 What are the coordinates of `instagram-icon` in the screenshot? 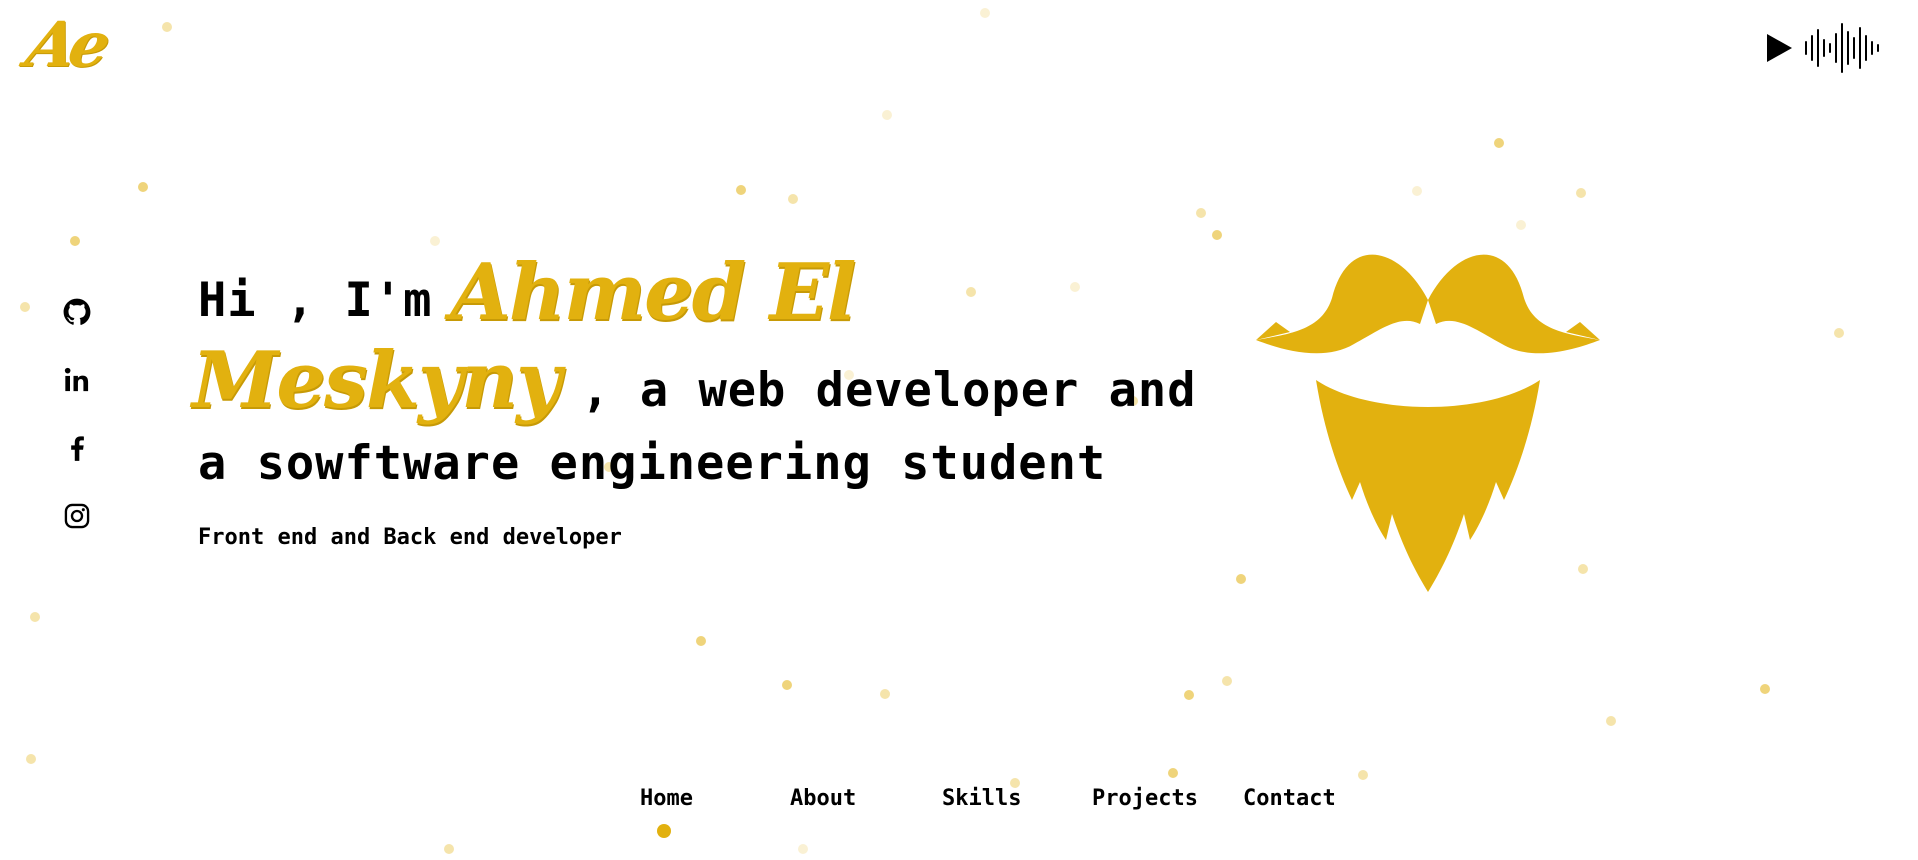 It's located at (77, 516).